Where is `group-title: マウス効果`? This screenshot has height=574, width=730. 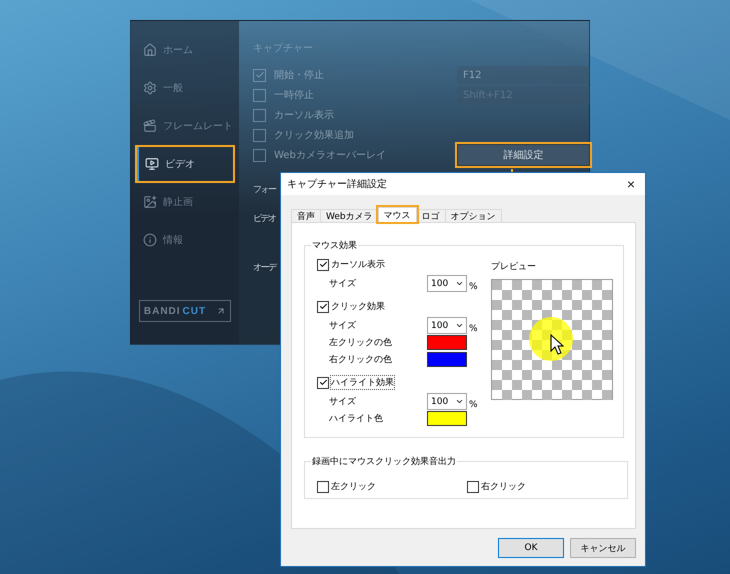
group-title: マウス効果 is located at coordinates (334, 246).